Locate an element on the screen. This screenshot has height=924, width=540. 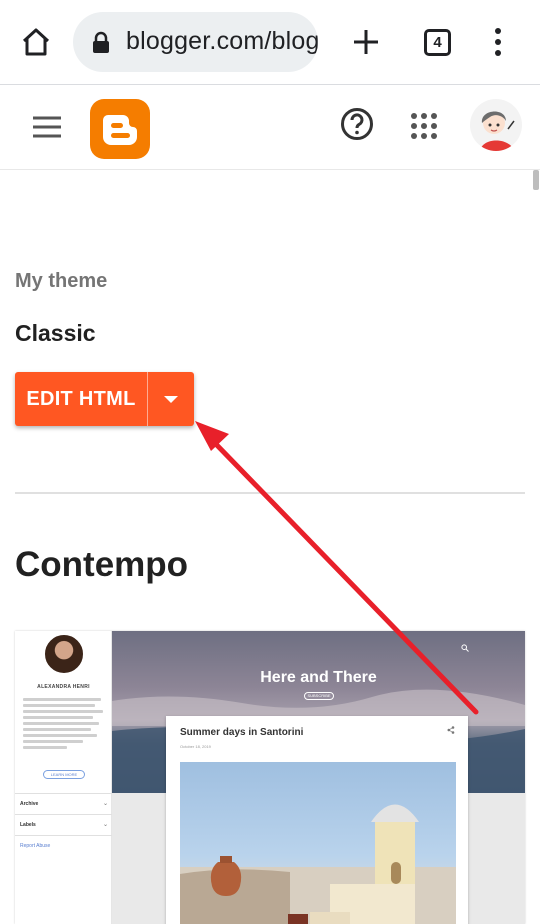
preview-profile-photo is located at coordinates (64, 654).